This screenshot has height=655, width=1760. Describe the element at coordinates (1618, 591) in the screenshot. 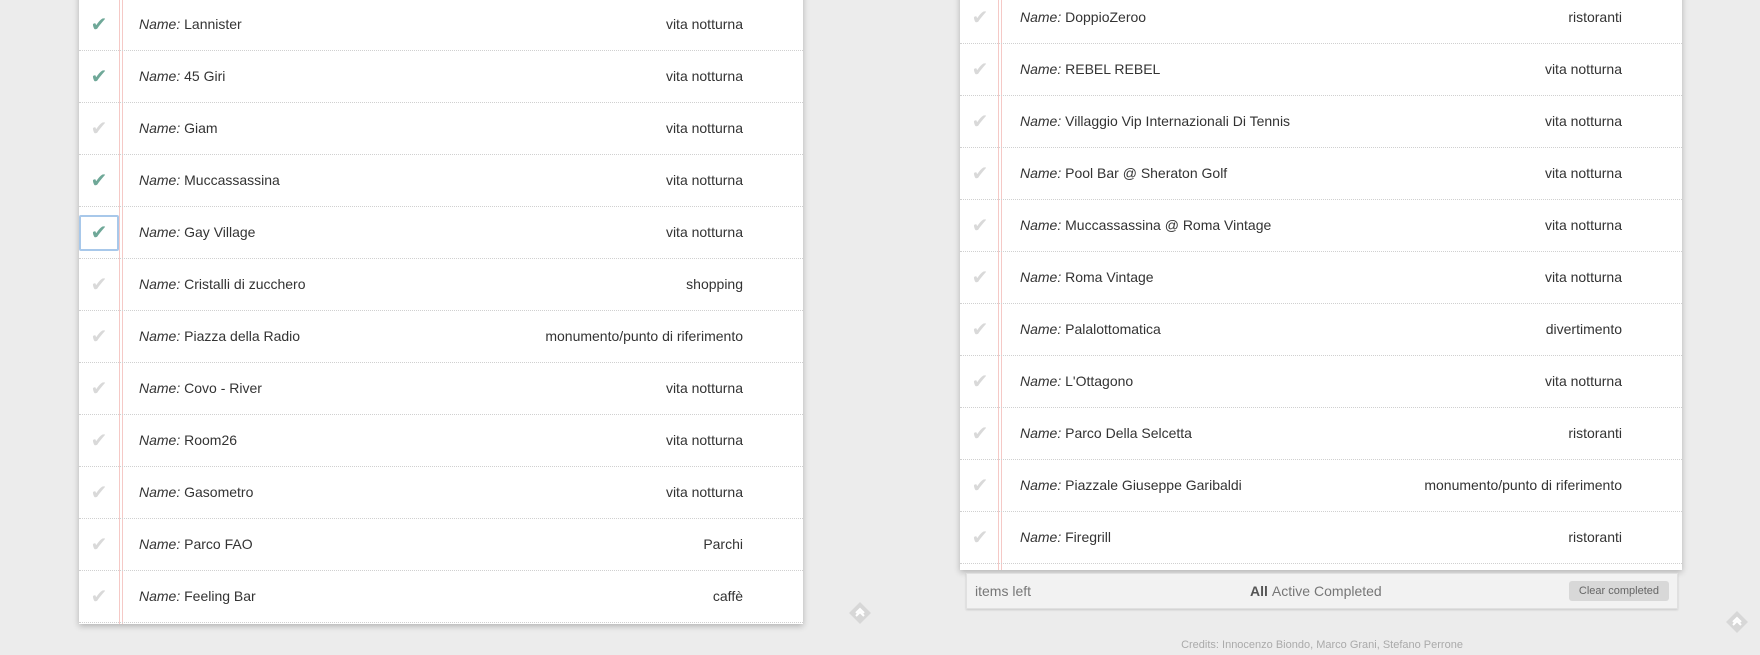

I see `clear-completed-button: Clear completed` at that location.